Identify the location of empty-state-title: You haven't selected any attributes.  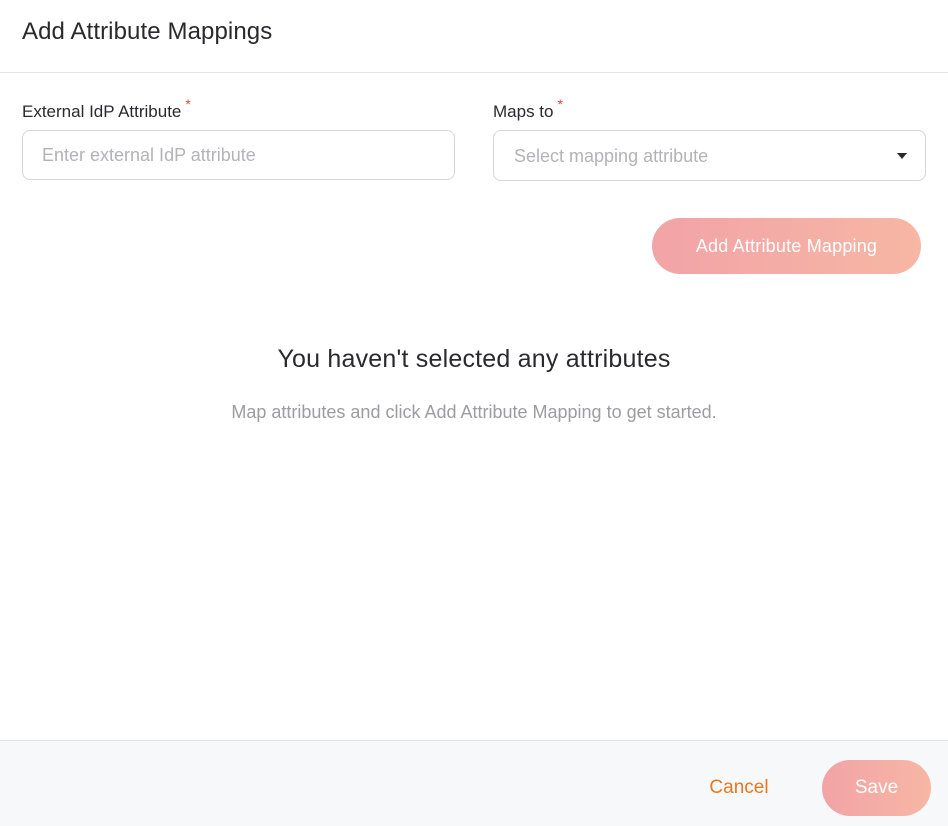
(474, 359).